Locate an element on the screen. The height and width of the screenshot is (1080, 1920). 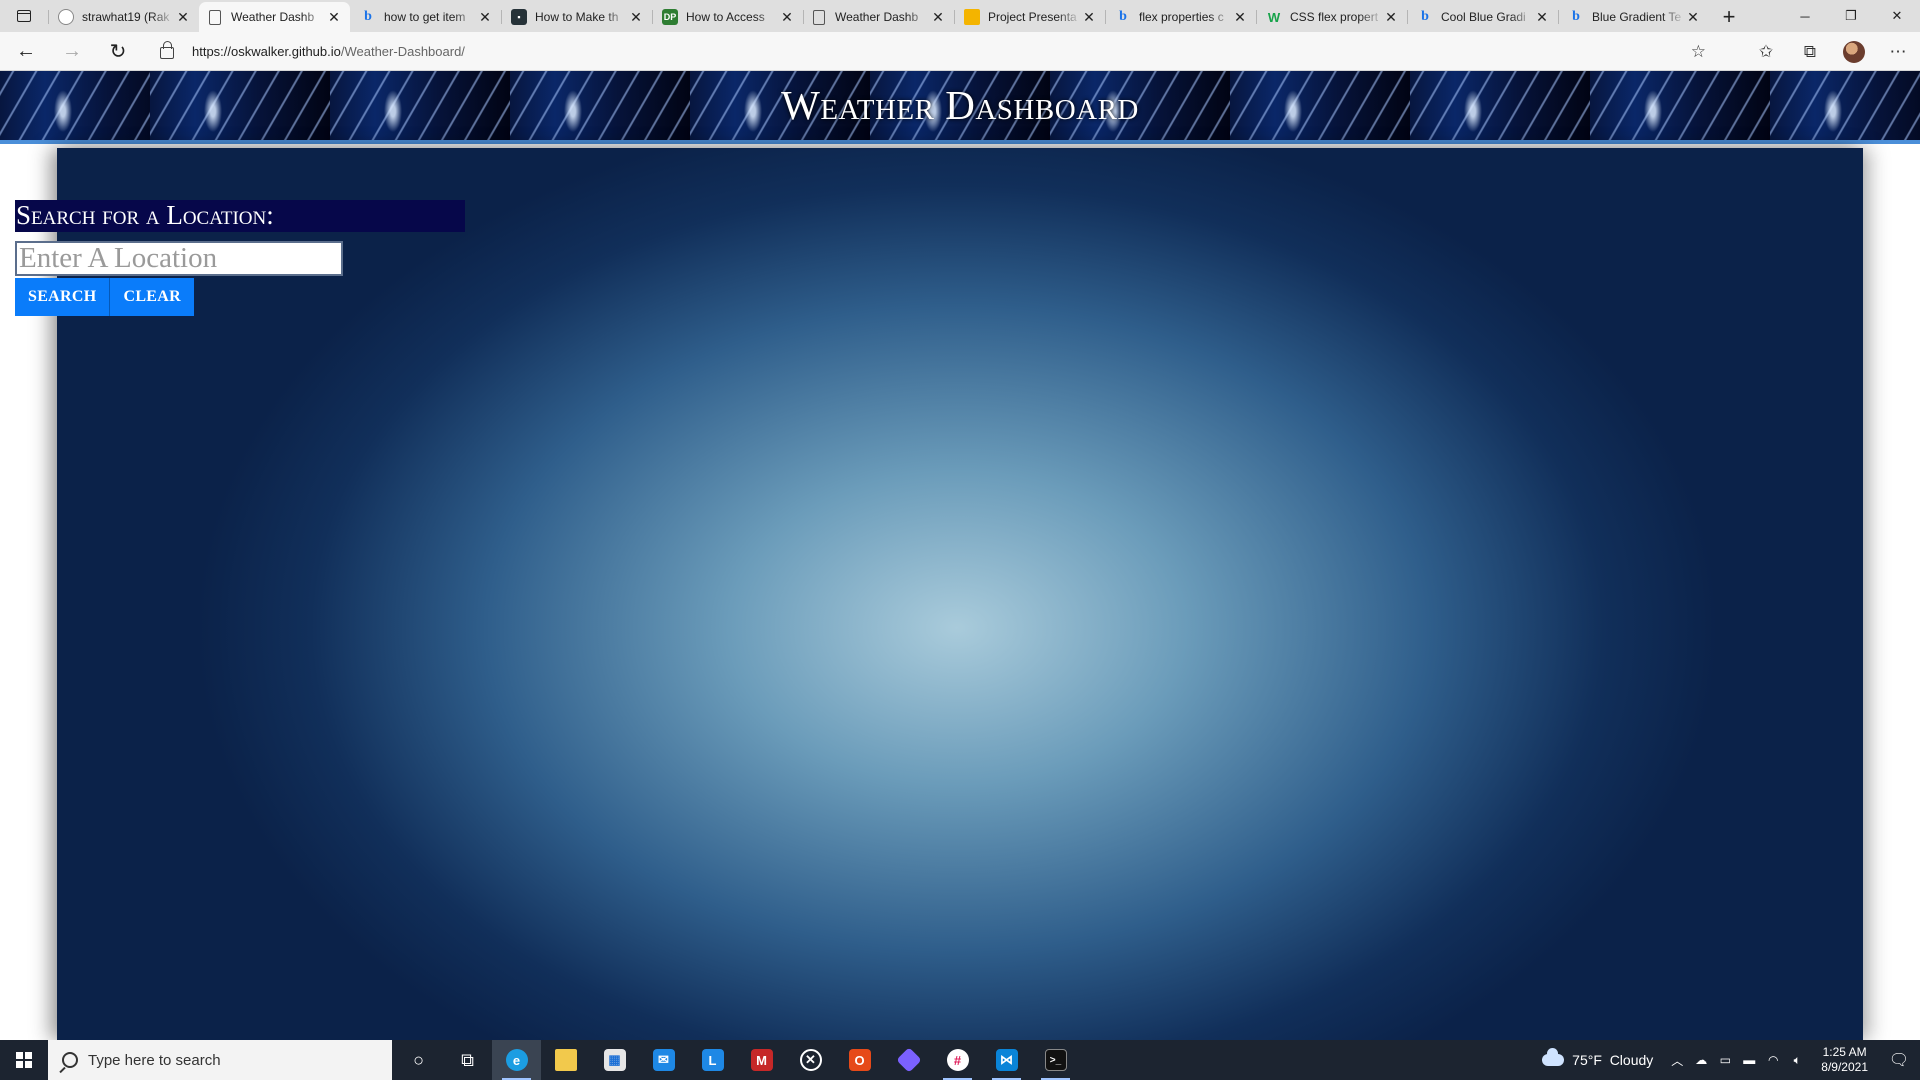
tab: b Cool Blue Gradi ✕ is located at coordinates (1482, 17).